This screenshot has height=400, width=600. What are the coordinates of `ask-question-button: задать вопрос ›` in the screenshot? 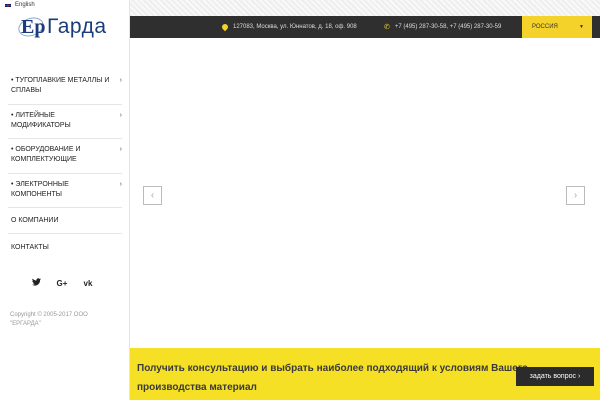 It's located at (555, 376).